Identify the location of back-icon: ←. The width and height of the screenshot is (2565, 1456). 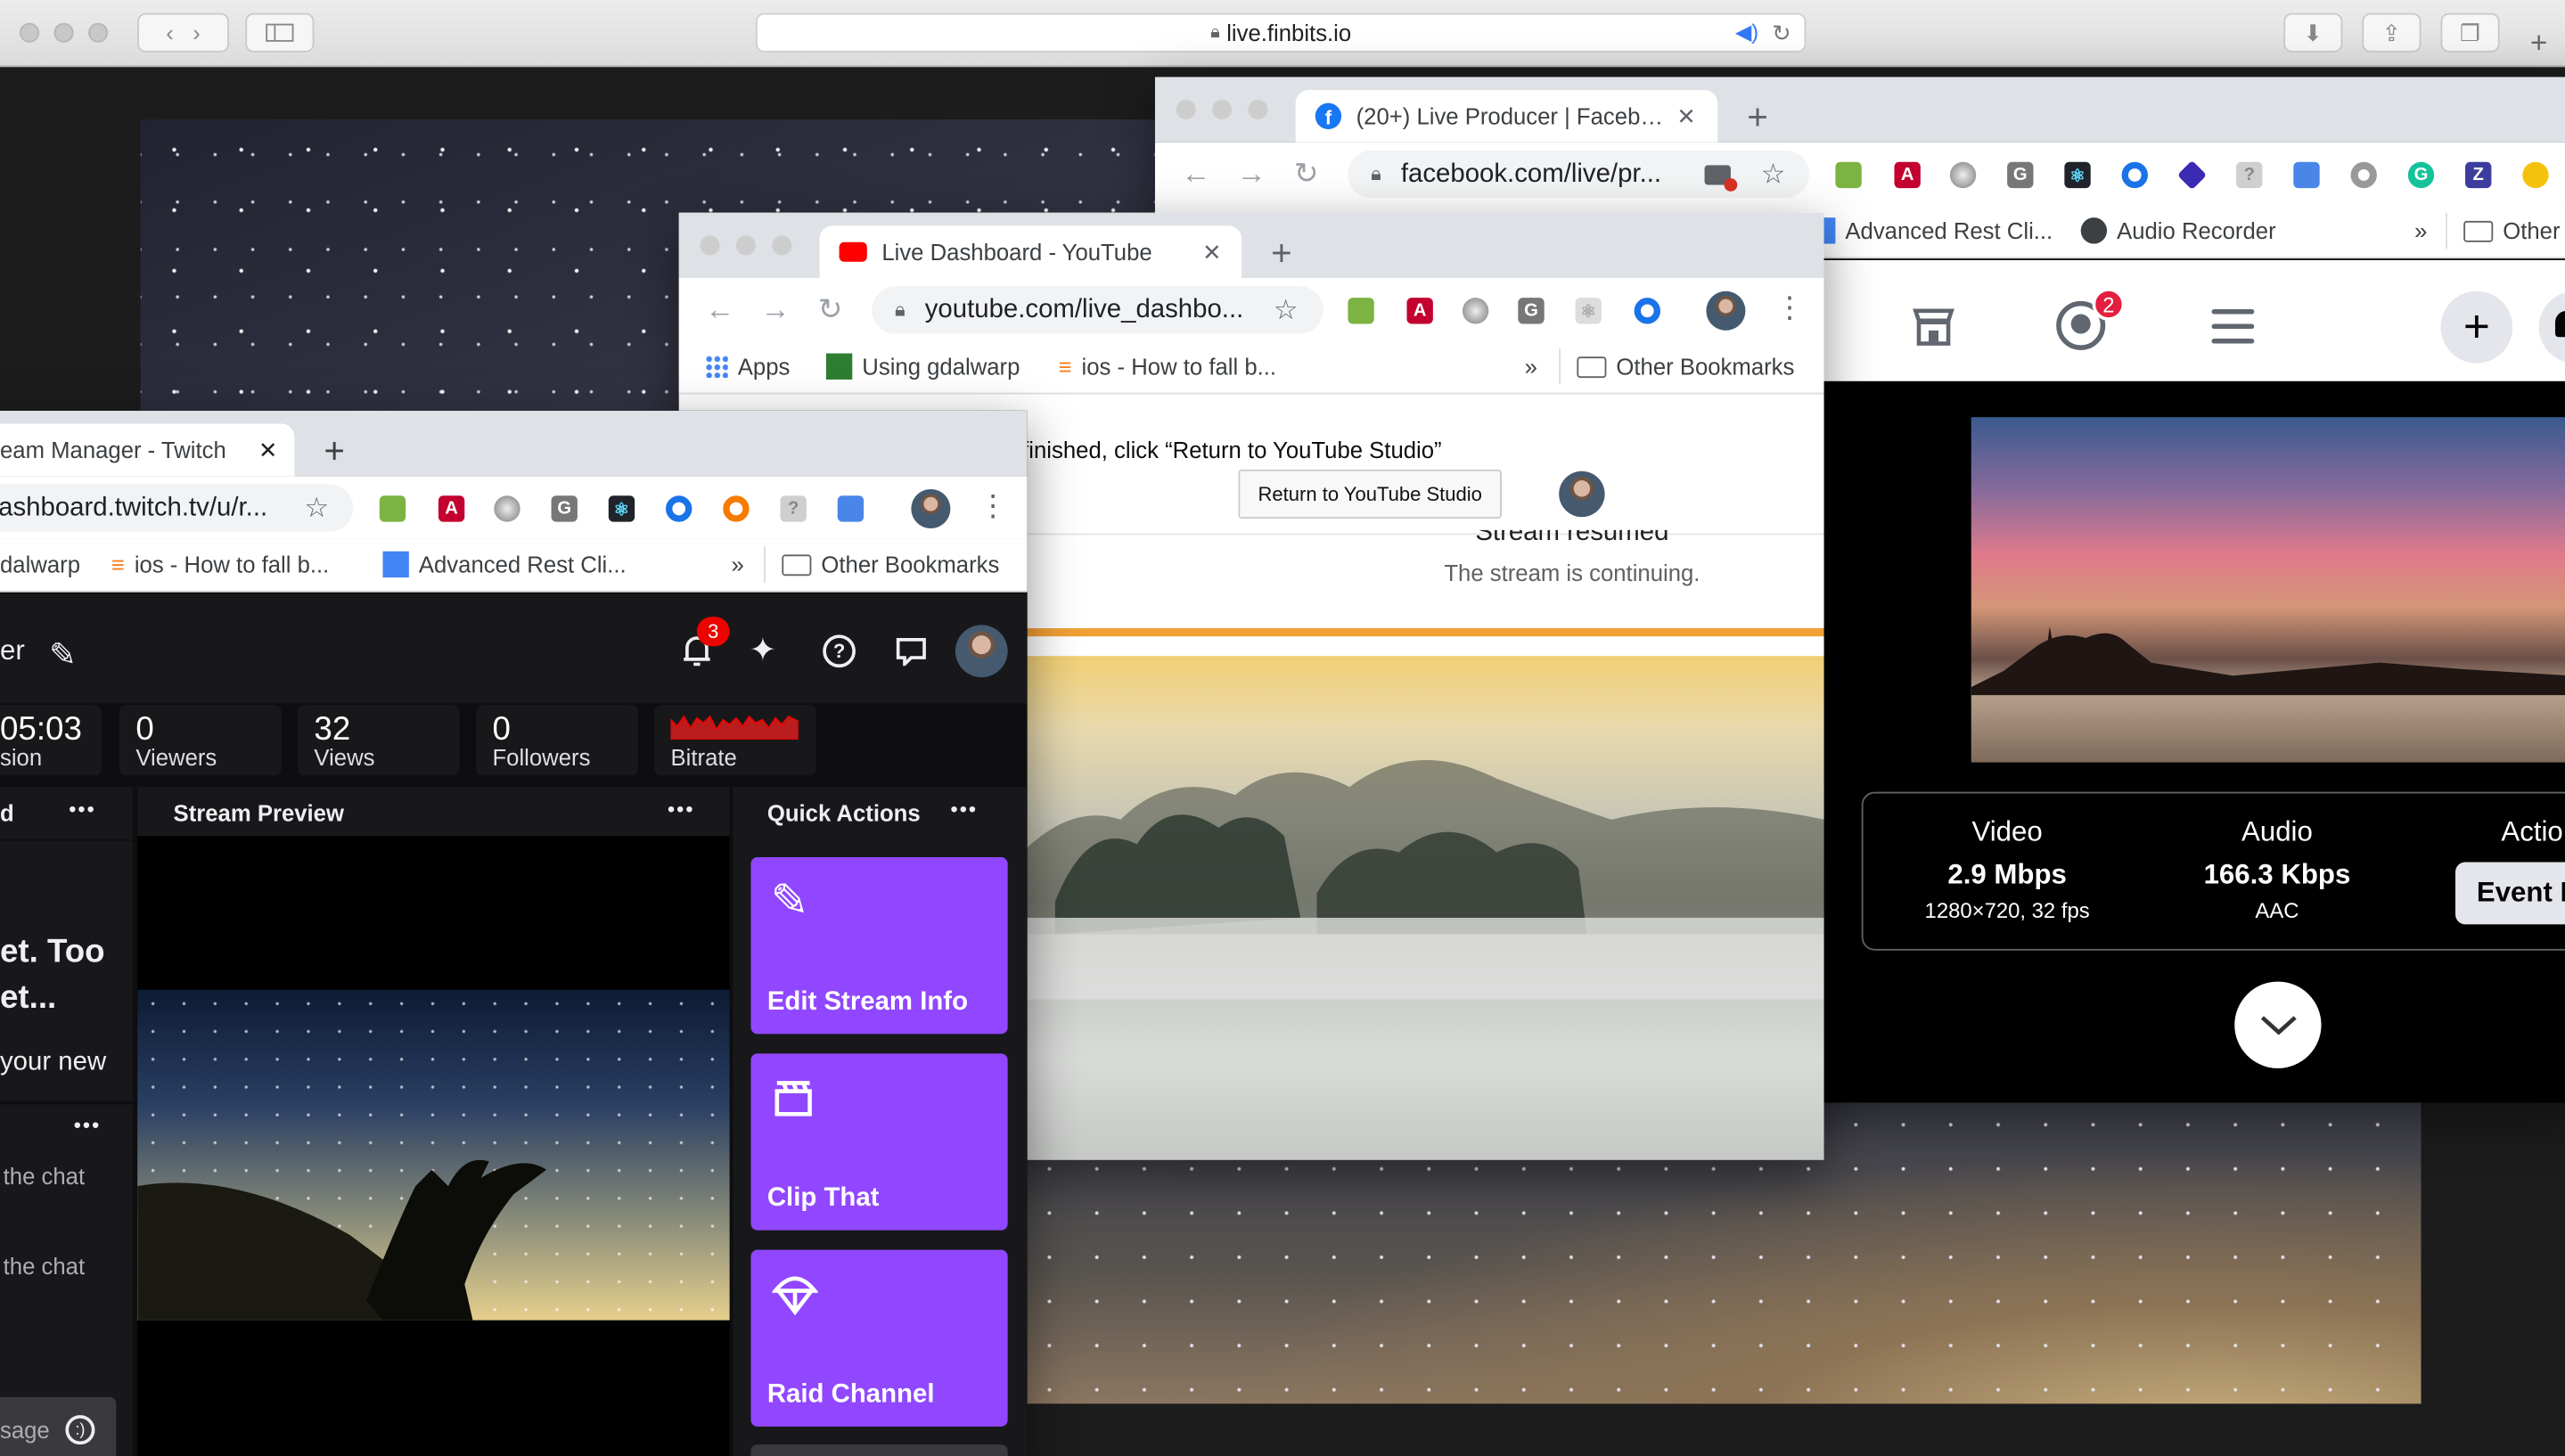
(1195, 175).